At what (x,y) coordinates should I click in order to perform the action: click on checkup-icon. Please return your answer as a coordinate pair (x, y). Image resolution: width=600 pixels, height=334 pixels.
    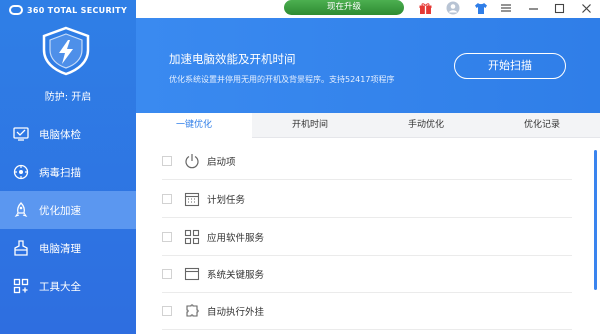
    Looking at the image, I should click on (21, 134).